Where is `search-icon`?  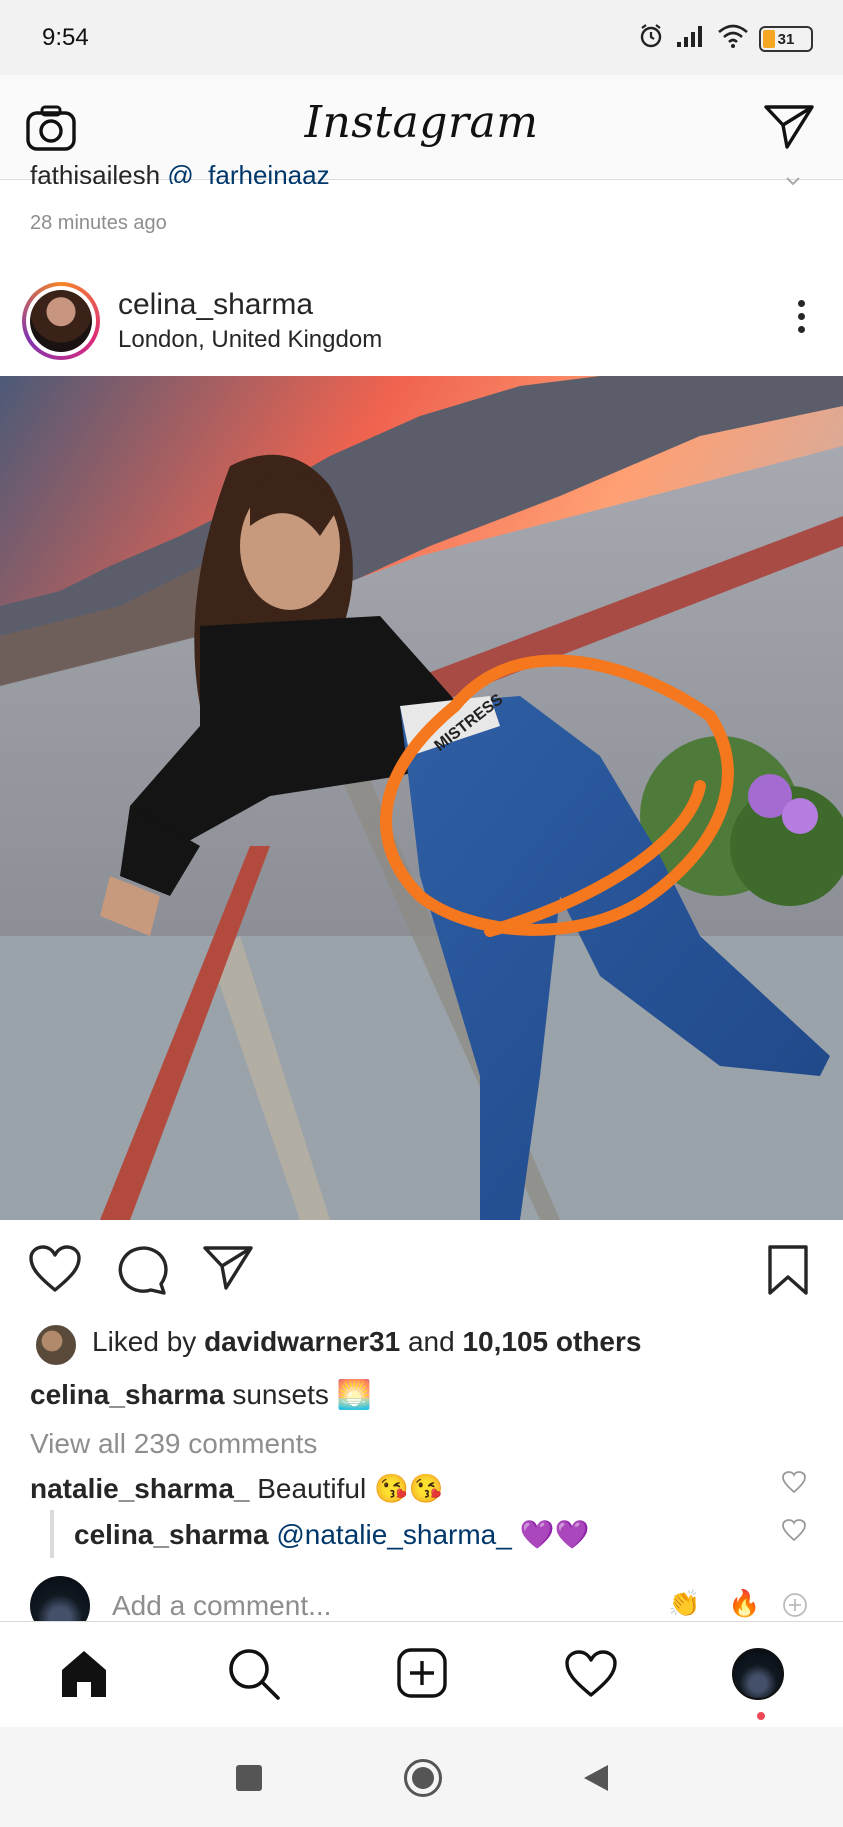
search-icon is located at coordinates (254, 1676).